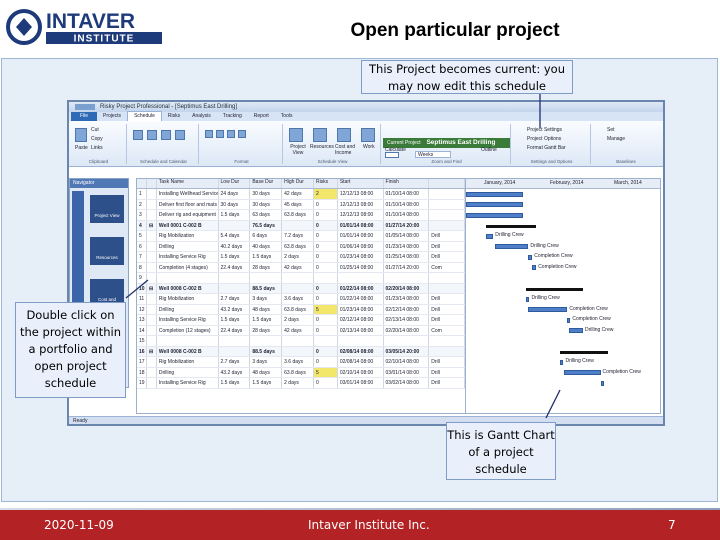 This screenshot has height=540, width=720. What do you see at coordinates (344, 135) in the screenshot?
I see `cost-income-icon` at bounding box center [344, 135].